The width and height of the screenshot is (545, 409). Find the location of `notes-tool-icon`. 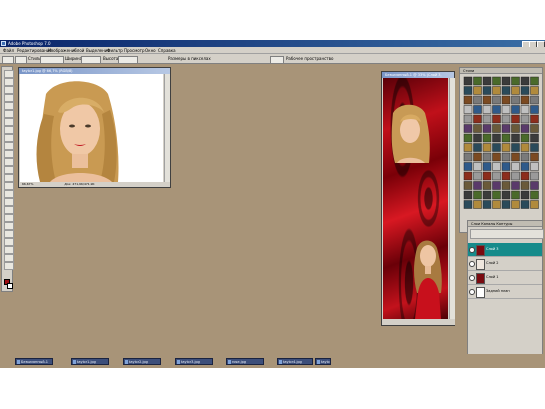

notes-tool-icon is located at coordinates (9, 218).